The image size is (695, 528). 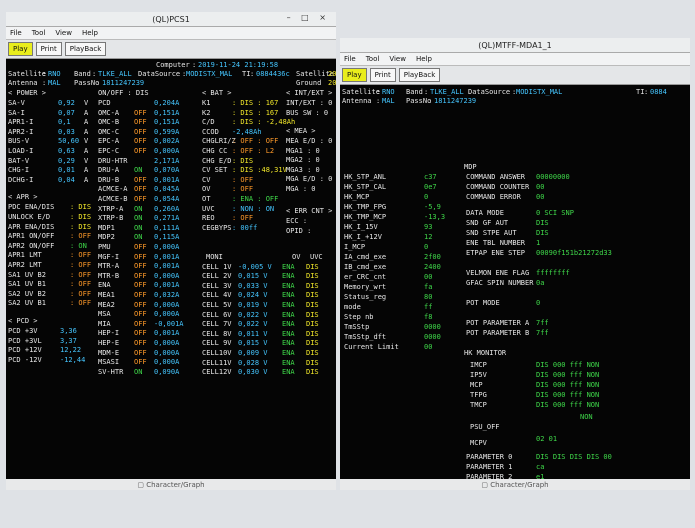 I want to click on onoff-label: MDP1, so click(x=106, y=227).